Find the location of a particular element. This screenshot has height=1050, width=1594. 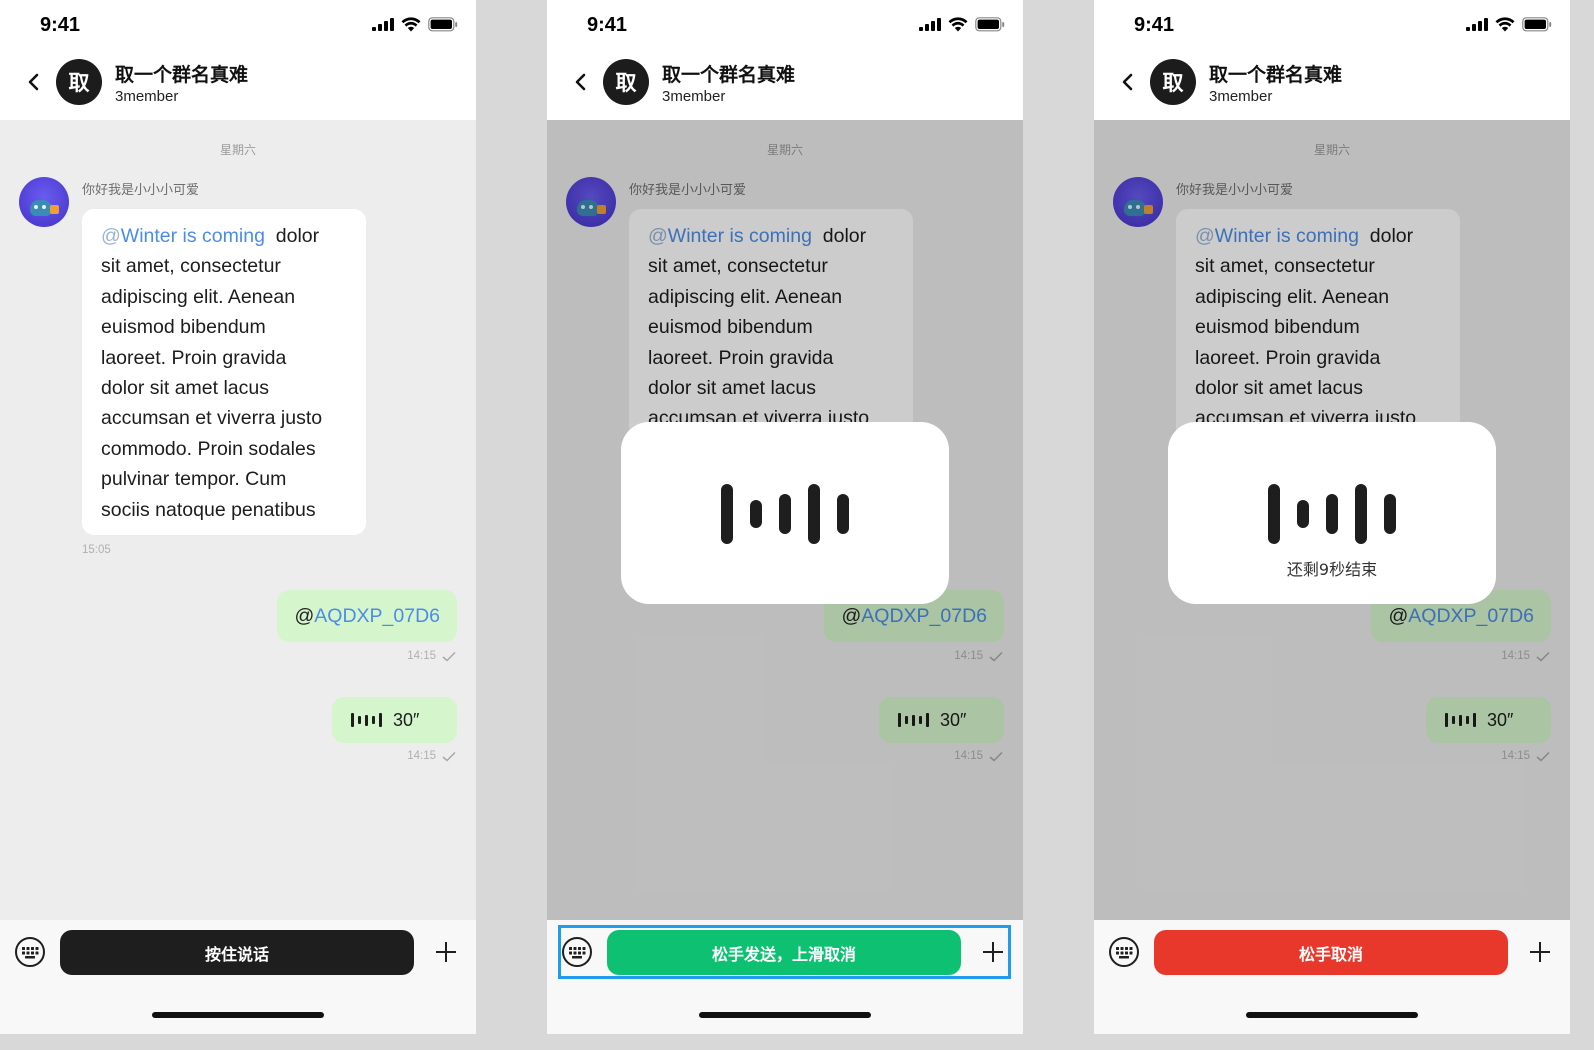

voice-recording-hud is located at coordinates (785, 513).